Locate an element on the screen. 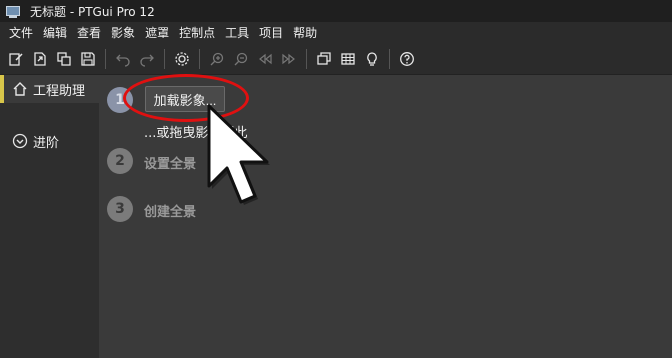  redo-icon is located at coordinates (147, 59).